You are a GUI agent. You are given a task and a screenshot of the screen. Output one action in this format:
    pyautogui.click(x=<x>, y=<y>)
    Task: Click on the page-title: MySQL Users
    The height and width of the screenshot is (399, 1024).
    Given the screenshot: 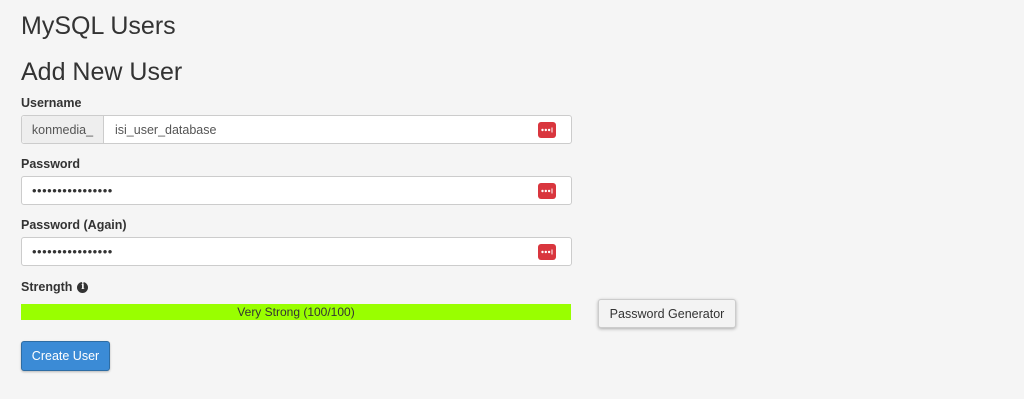 What is the action you would take?
    pyautogui.click(x=98, y=26)
    